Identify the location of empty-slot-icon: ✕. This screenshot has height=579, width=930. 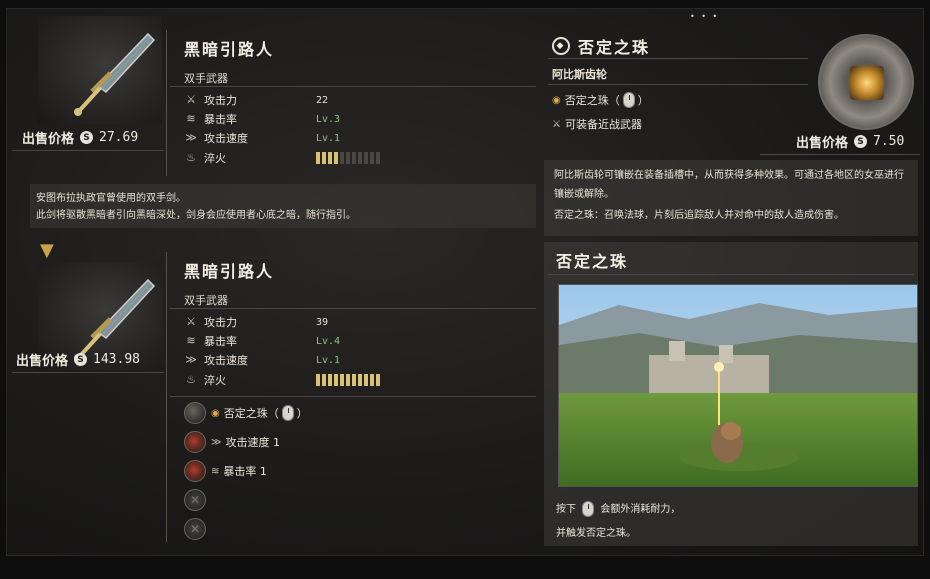
(195, 500).